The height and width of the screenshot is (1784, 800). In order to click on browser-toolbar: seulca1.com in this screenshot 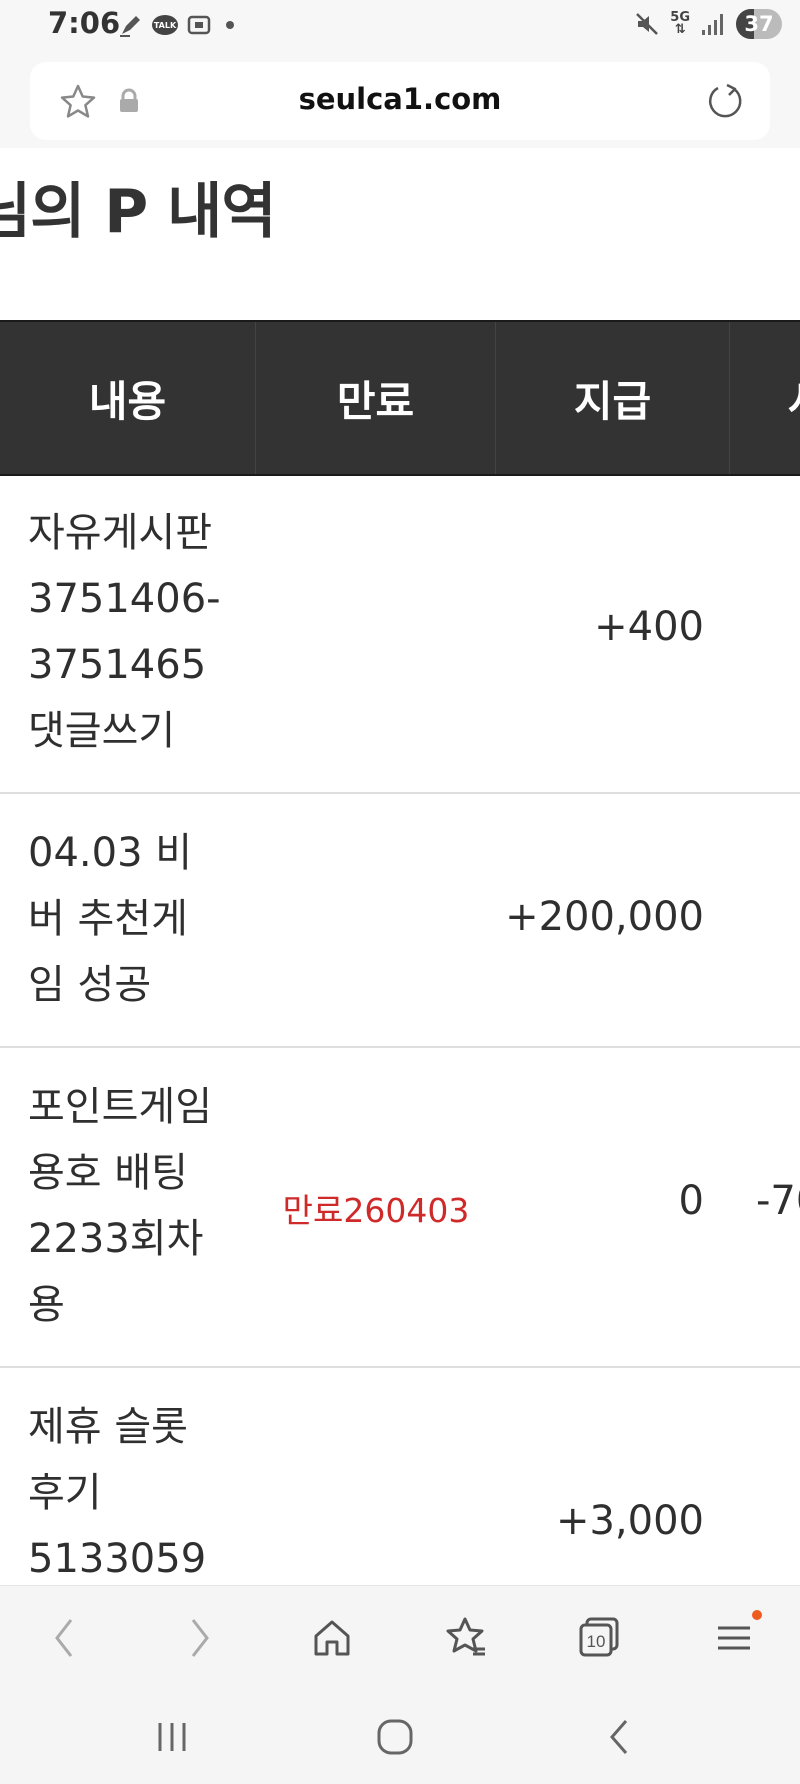, I will do `click(400, 99)`.